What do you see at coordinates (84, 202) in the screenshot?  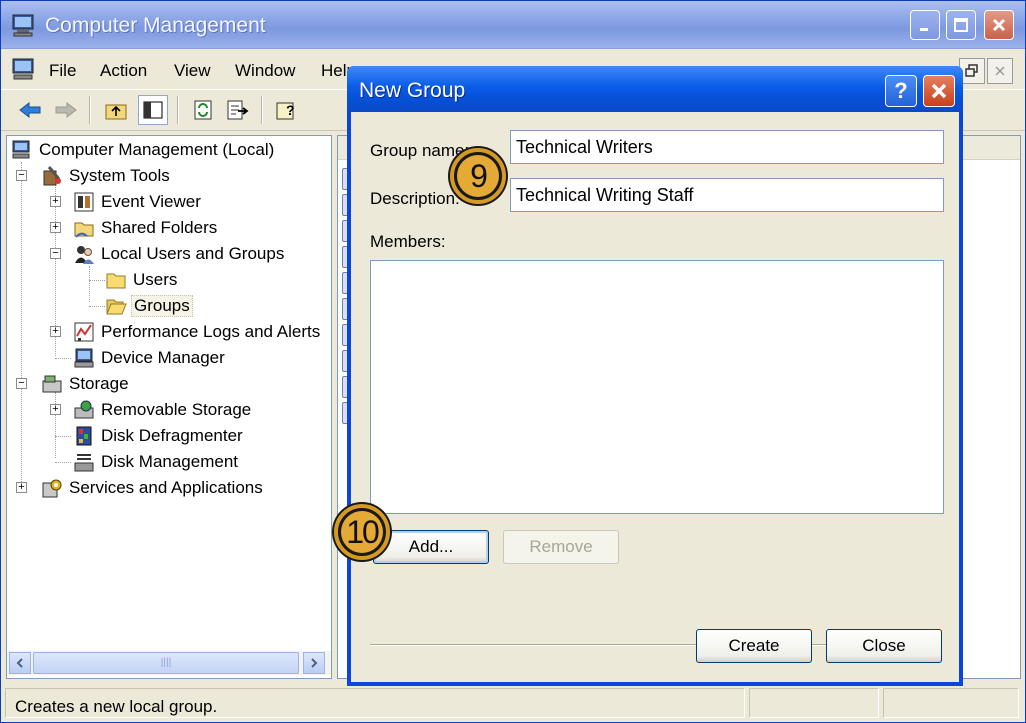 I see `event-viewer-icon` at bounding box center [84, 202].